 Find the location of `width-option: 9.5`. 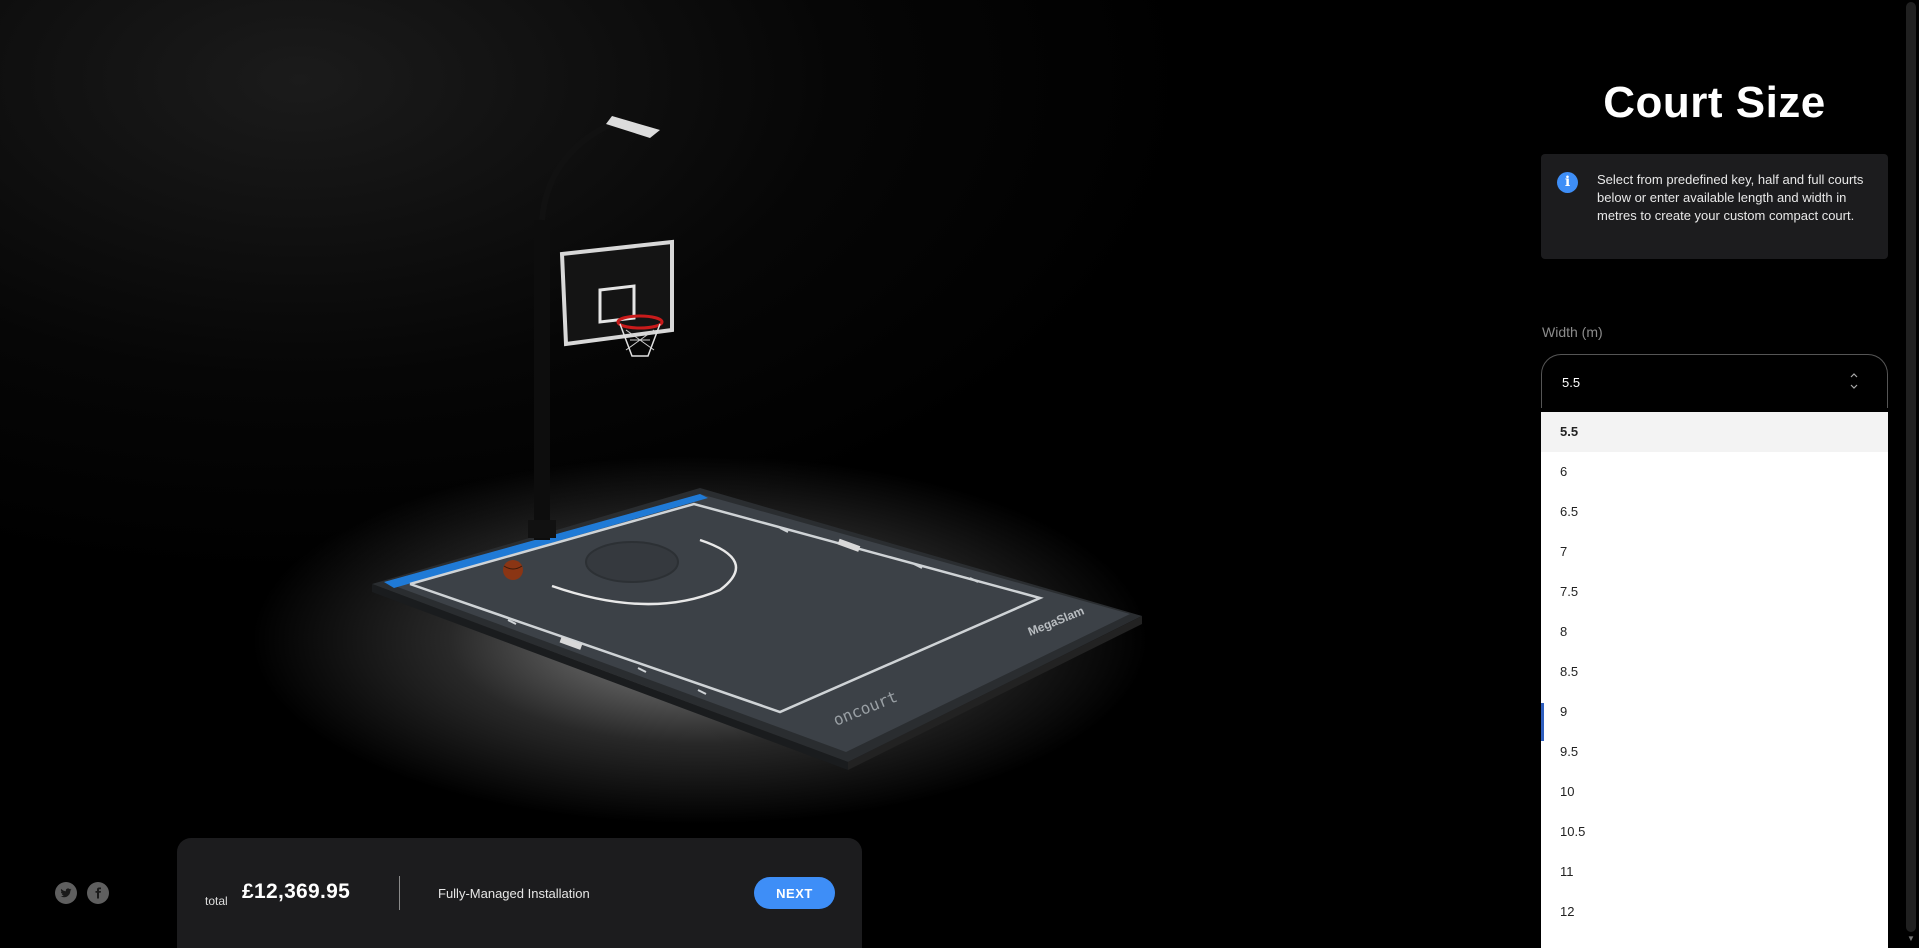

width-option: 9.5 is located at coordinates (1714, 752).